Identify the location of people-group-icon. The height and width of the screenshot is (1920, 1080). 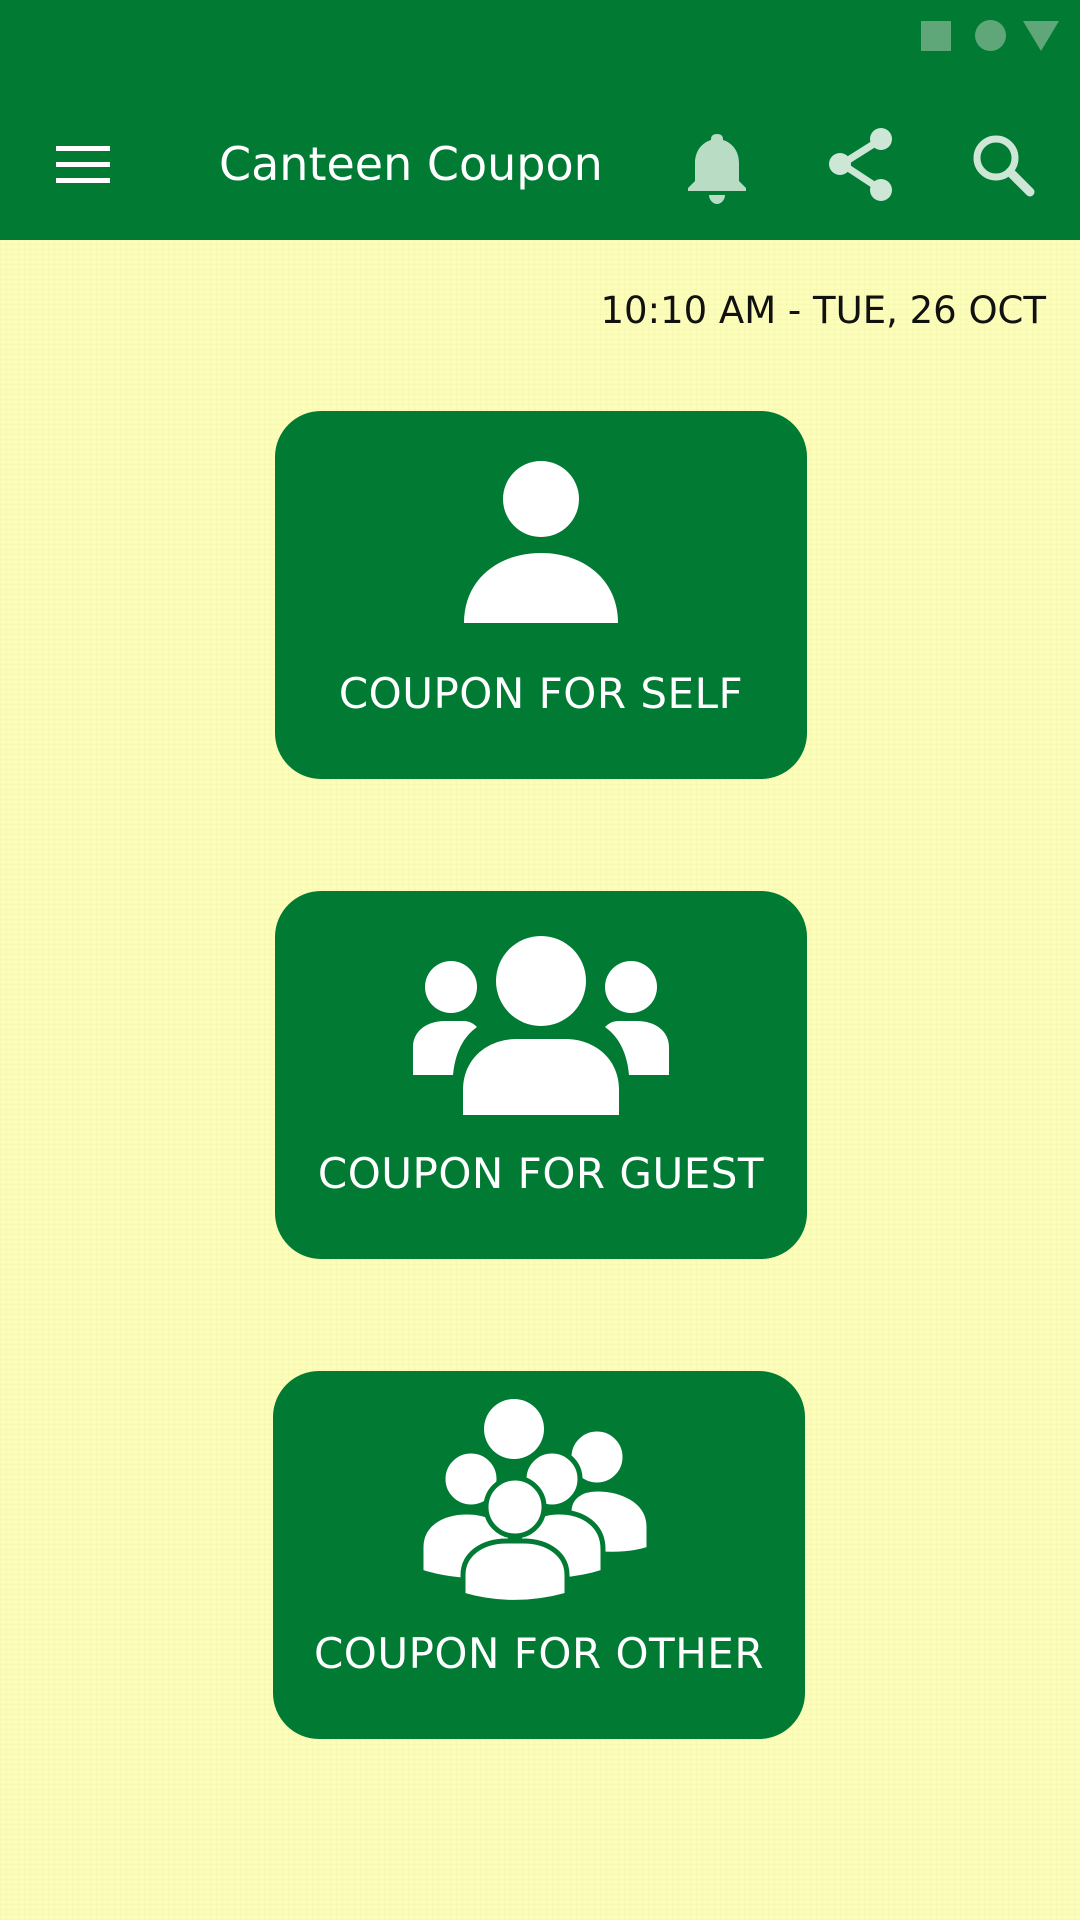
(535, 1500).